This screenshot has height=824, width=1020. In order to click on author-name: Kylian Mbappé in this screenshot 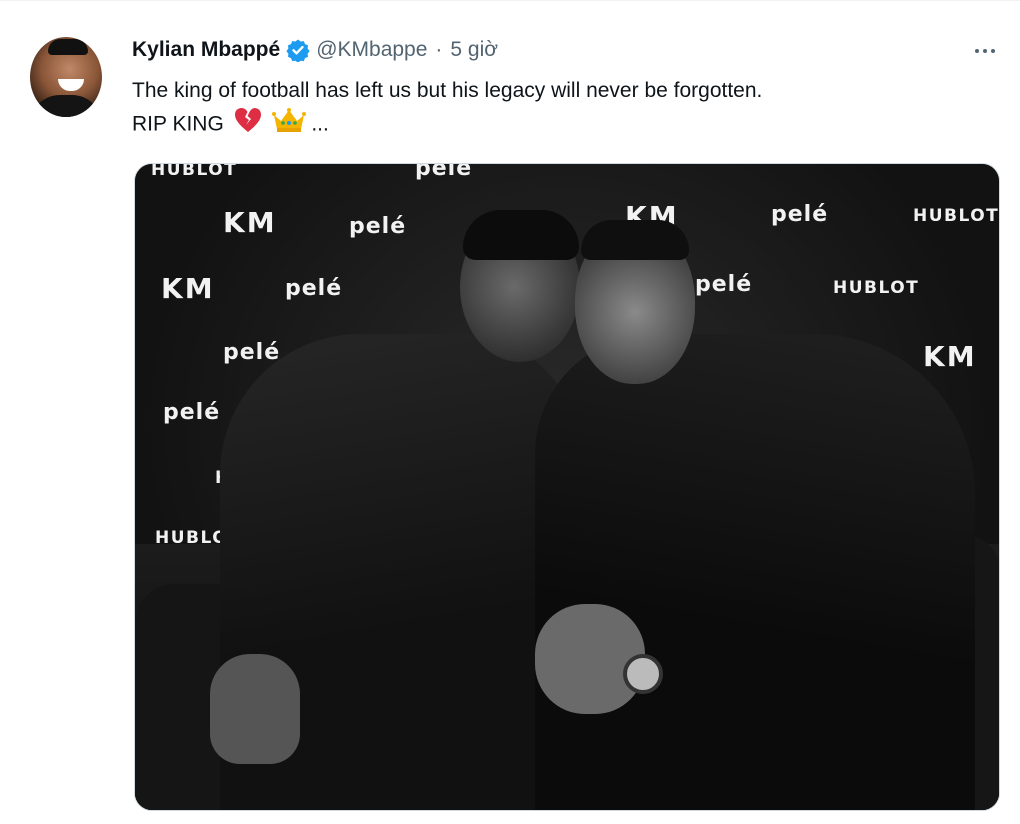, I will do `click(206, 50)`.